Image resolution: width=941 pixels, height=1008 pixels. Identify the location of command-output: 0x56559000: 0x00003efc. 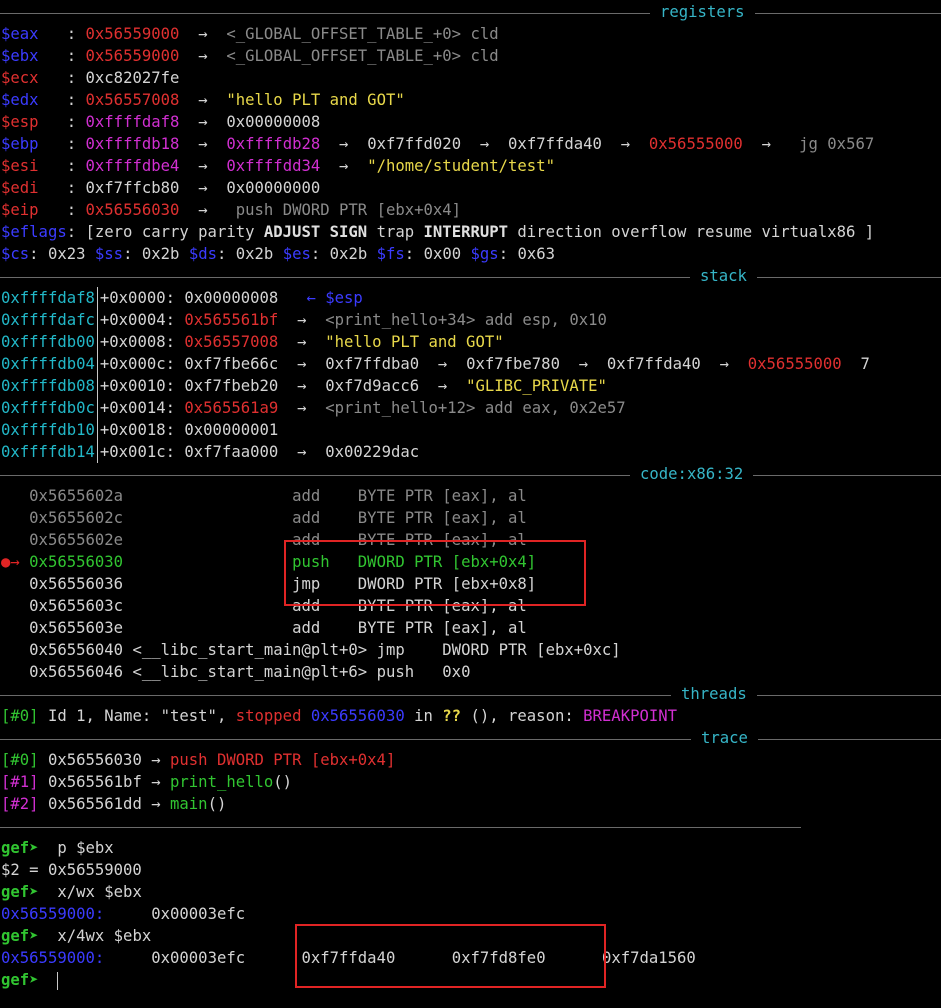
(123, 914).